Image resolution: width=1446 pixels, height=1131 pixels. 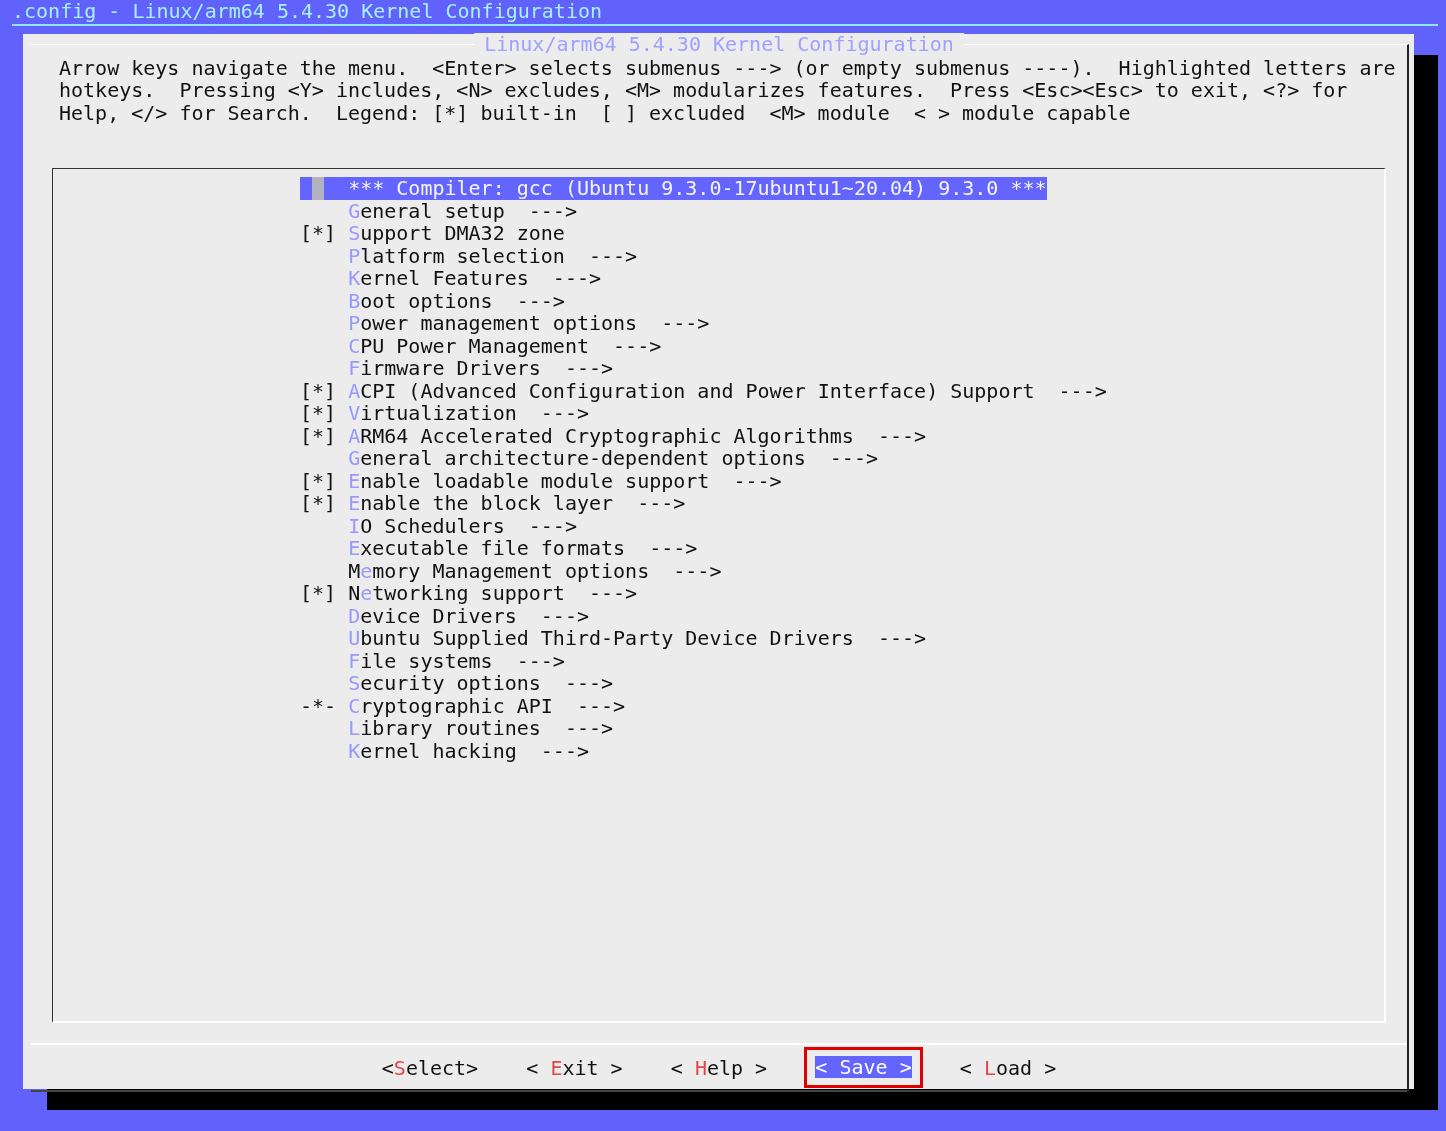 I want to click on item-label: Support DMA32 zone, so click(x=456, y=233).